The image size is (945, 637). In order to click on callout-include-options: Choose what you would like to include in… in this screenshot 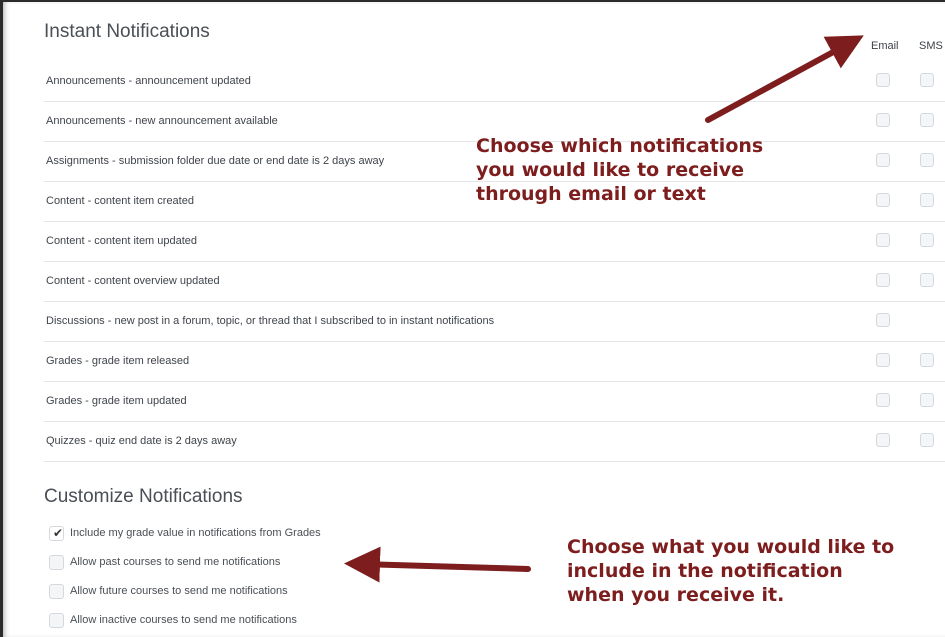, I will do `click(730, 571)`.